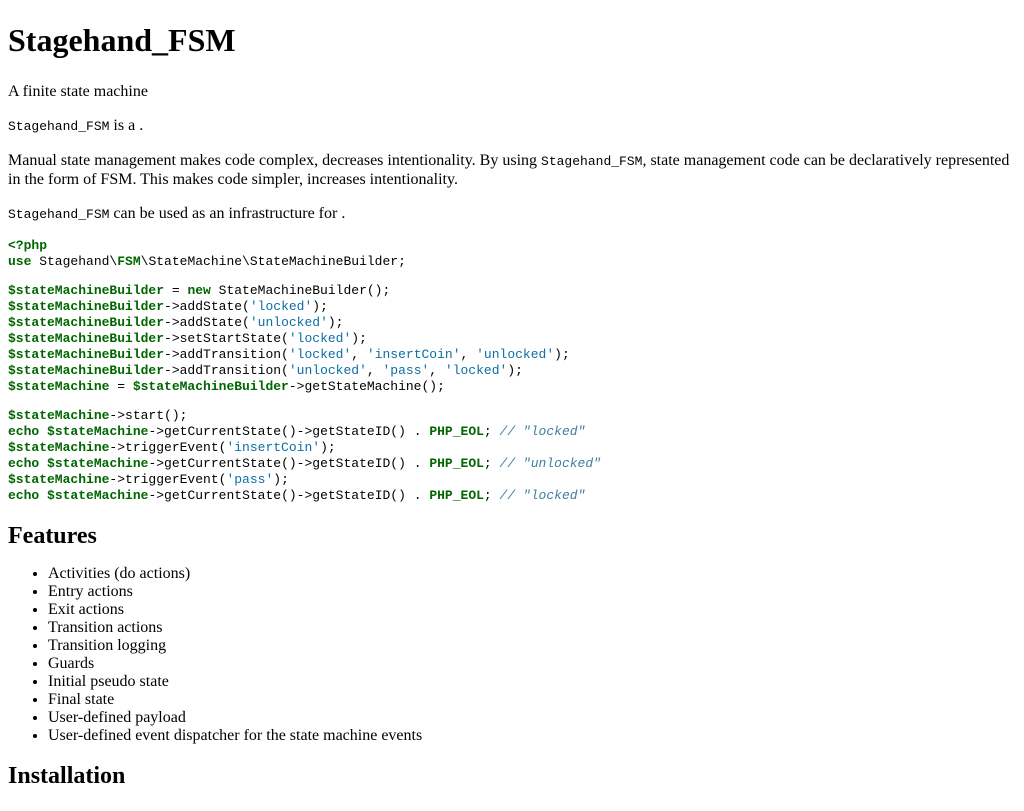 The image size is (1024, 811). What do you see at coordinates (532, 646) in the screenshot?
I see `list-item: Transition logging` at bounding box center [532, 646].